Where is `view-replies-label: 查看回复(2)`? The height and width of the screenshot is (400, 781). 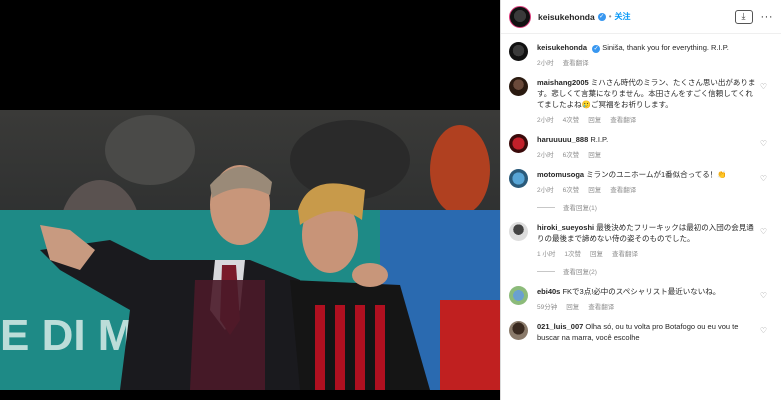 view-replies-label: 查看回复(2) is located at coordinates (580, 271).